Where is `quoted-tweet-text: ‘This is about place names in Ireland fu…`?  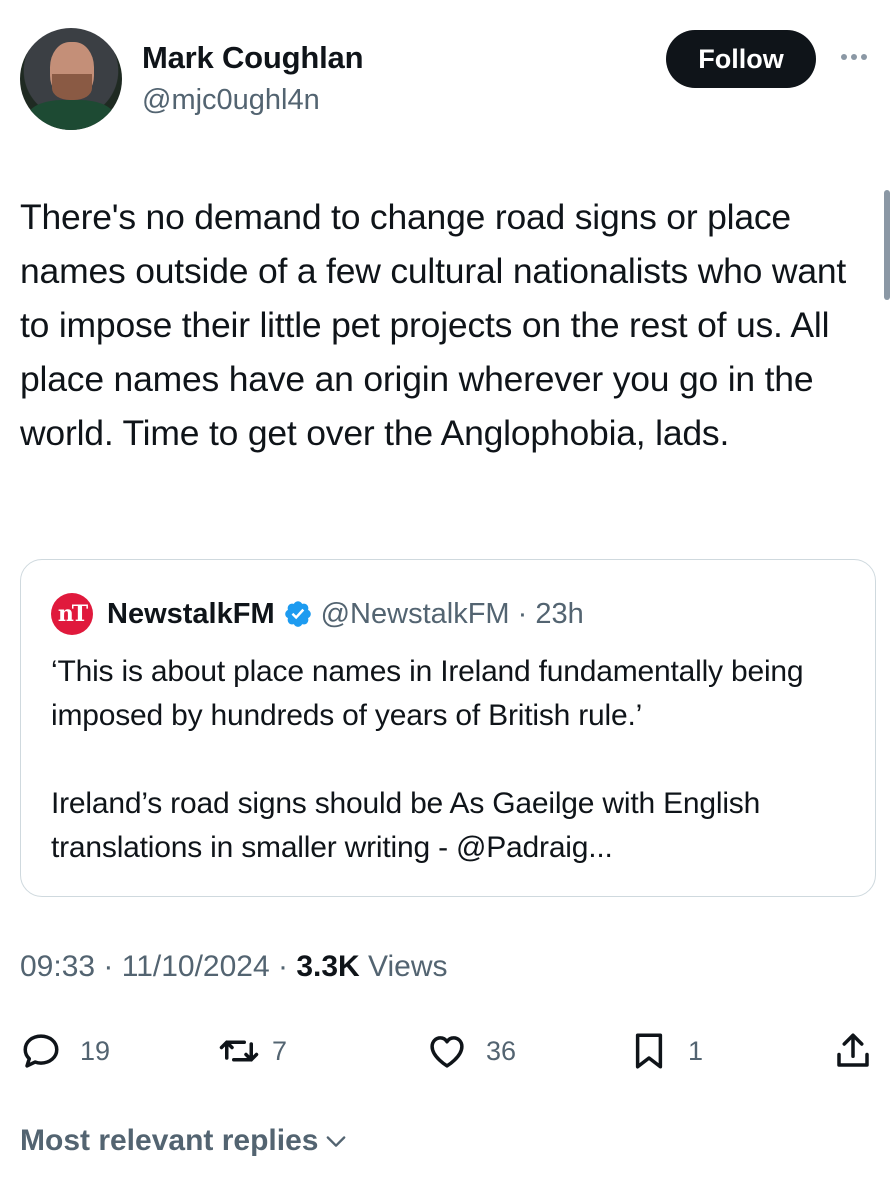 quoted-tweet-text: ‘This is about place names in Ireland fu… is located at coordinates (427, 759).